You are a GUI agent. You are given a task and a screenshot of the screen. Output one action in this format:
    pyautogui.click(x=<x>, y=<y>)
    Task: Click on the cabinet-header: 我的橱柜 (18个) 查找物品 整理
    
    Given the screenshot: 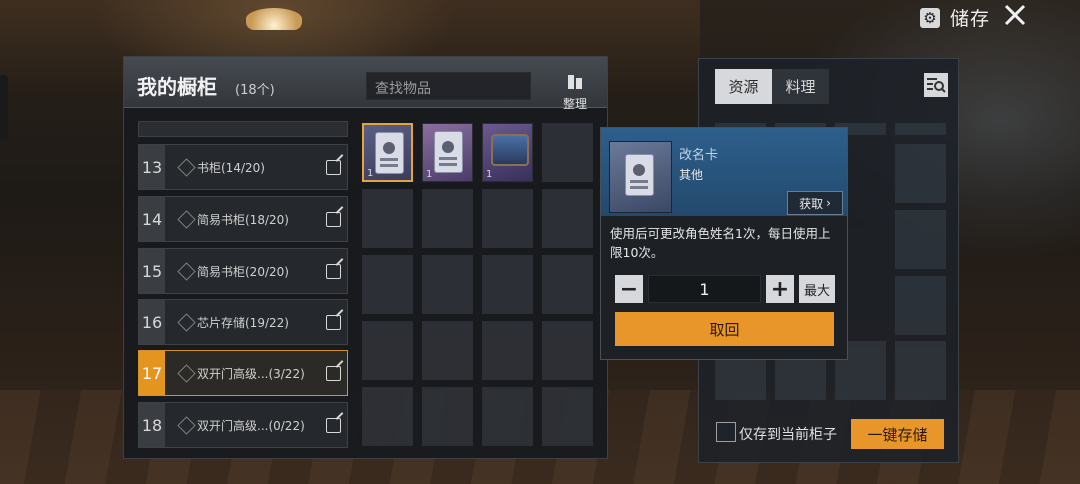 What is the action you would take?
    pyautogui.click(x=365, y=84)
    